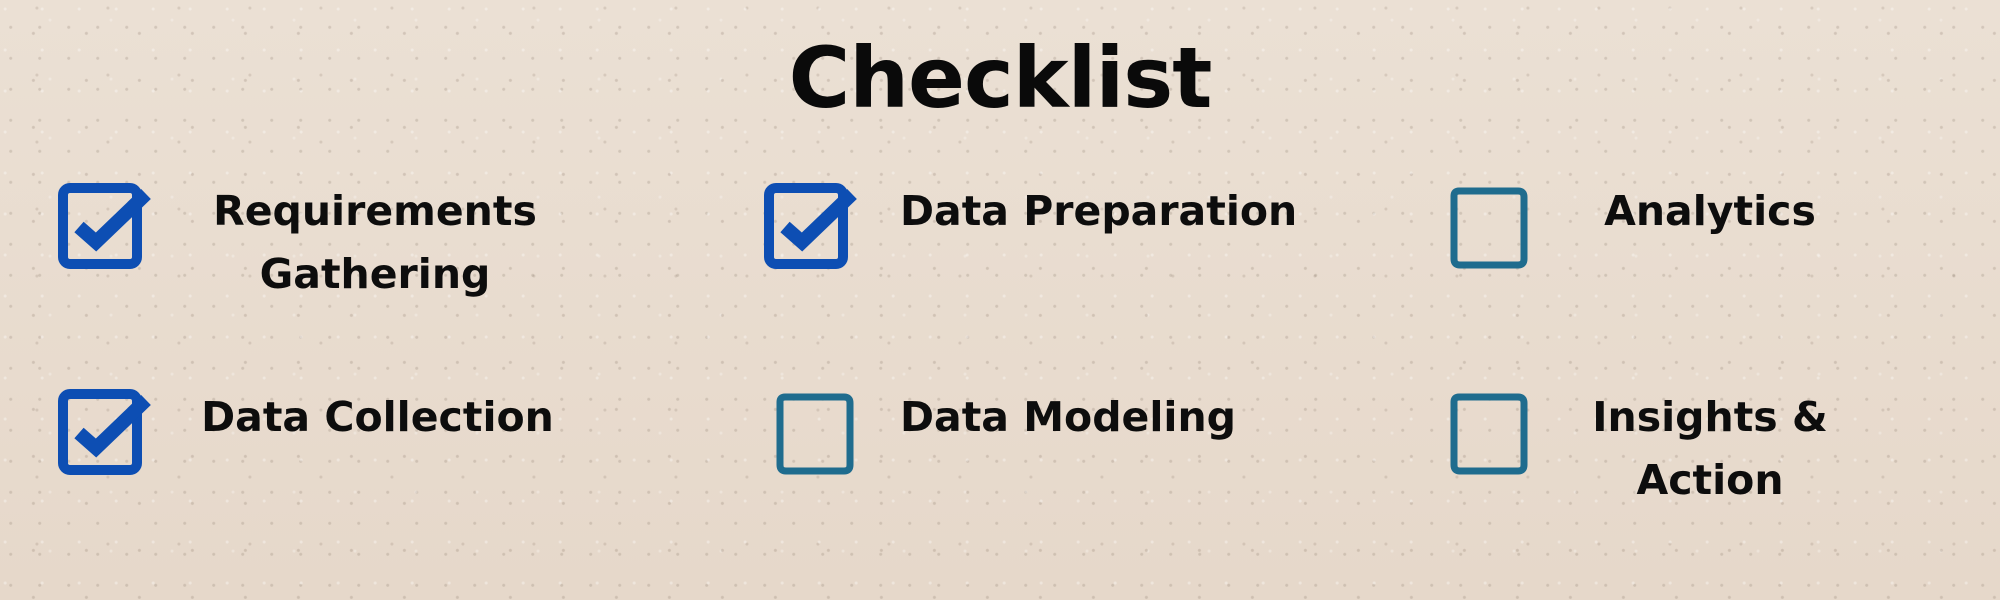 This screenshot has width=2000, height=600. I want to click on checklist-item-label-line1: Data Preparation, so click(1099, 211).